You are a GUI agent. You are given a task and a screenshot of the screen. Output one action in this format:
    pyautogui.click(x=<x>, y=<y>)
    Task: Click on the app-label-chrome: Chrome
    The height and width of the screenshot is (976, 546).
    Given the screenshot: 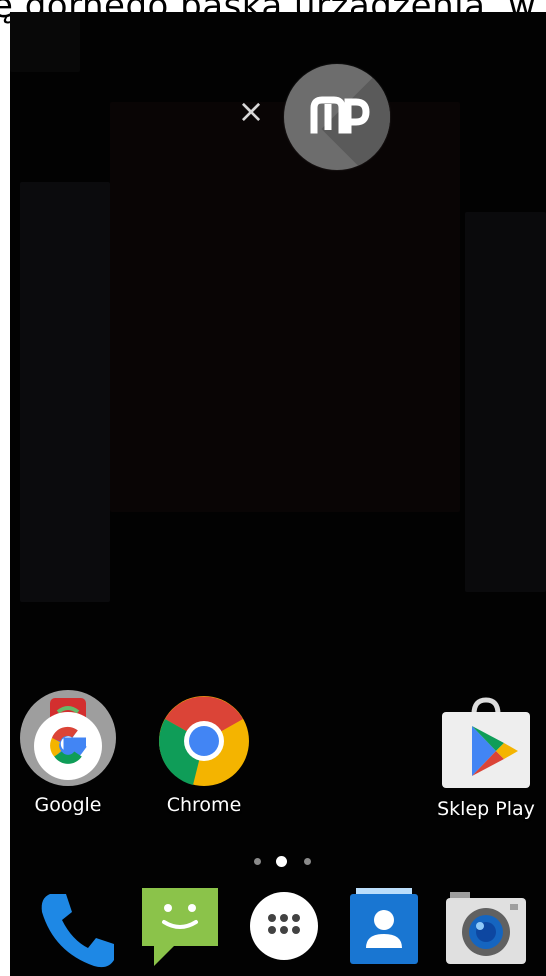 What is the action you would take?
    pyautogui.click(x=204, y=805)
    